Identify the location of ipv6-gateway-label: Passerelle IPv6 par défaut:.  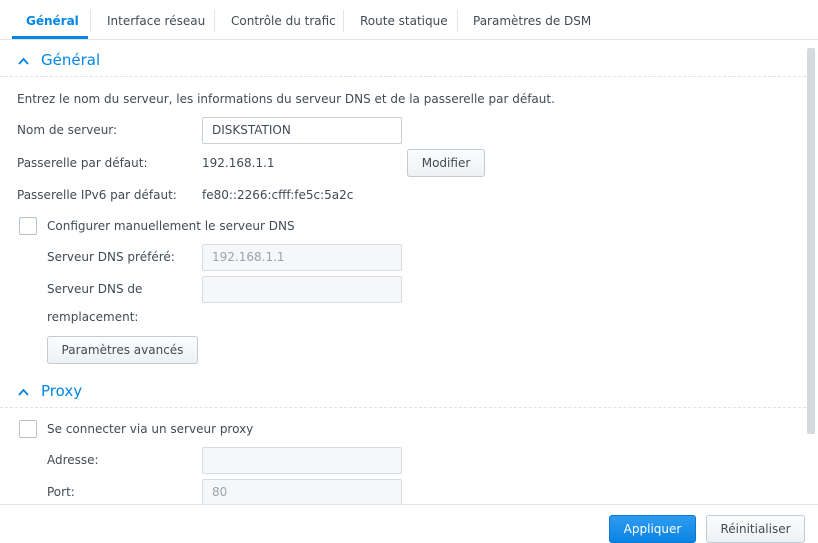
(97, 195).